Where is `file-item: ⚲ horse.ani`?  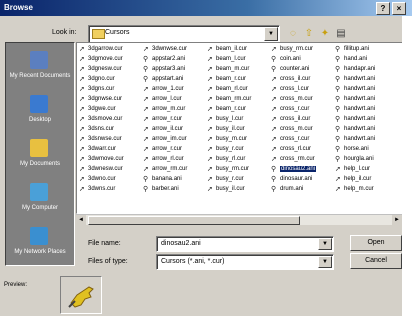
file-item: ⚲ horse.ani is located at coordinates (364, 150).